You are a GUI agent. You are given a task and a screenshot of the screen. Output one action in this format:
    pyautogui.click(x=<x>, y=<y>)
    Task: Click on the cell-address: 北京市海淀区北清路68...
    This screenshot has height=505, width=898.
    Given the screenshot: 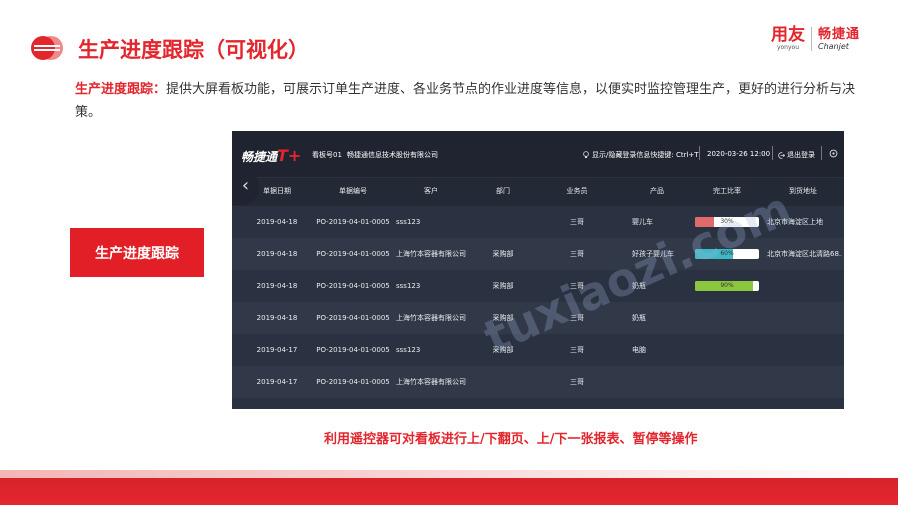 What is the action you would take?
    pyautogui.click(x=804, y=254)
    